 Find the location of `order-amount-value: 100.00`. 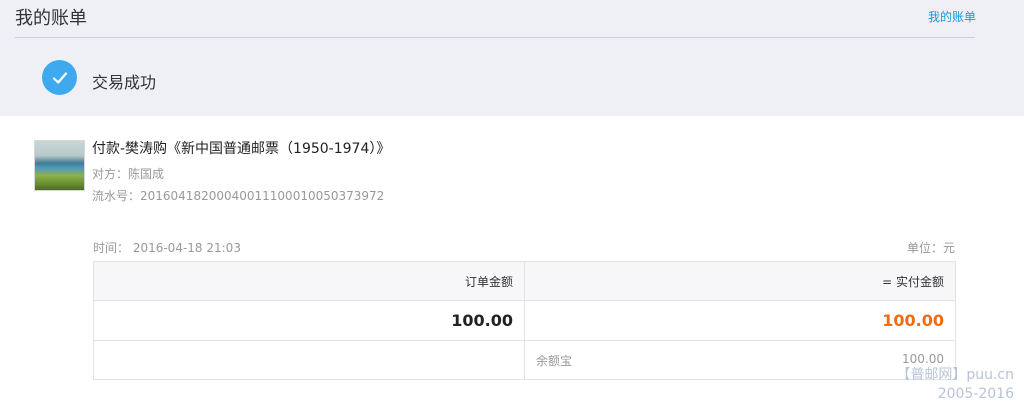

order-amount-value: 100.00 is located at coordinates (309, 320).